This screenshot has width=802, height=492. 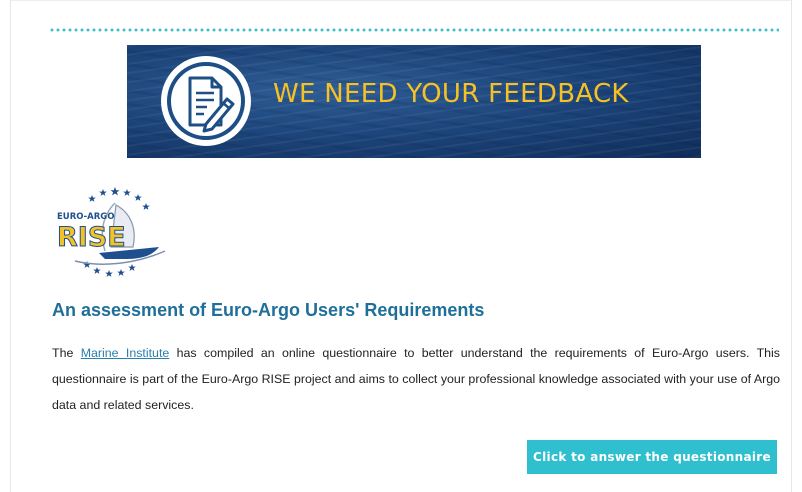 What do you see at coordinates (66, 353) in the screenshot?
I see `para-prefix: The` at bounding box center [66, 353].